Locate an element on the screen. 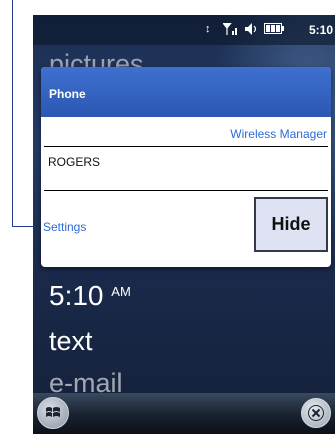 This screenshot has width=335, height=434. dialog-header: Phone is located at coordinates (186, 92).